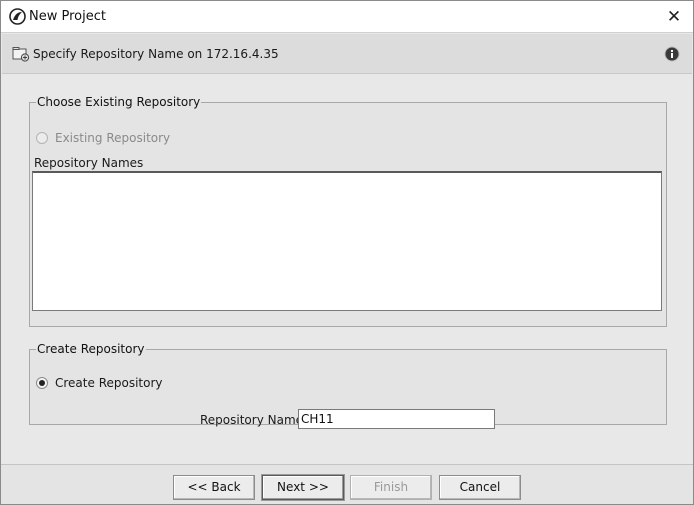 Image resolution: width=694 pixels, height=505 pixels. What do you see at coordinates (391, 487) in the screenshot?
I see `finish-button: Finish` at bounding box center [391, 487].